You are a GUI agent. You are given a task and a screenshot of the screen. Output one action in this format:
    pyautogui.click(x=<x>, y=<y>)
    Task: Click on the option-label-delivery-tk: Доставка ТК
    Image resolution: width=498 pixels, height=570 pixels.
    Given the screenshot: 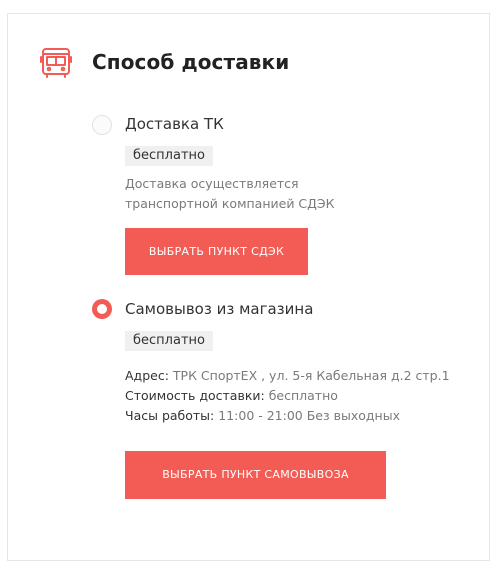 What is the action you would take?
    pyautogui.click(x=174, y=124)
    